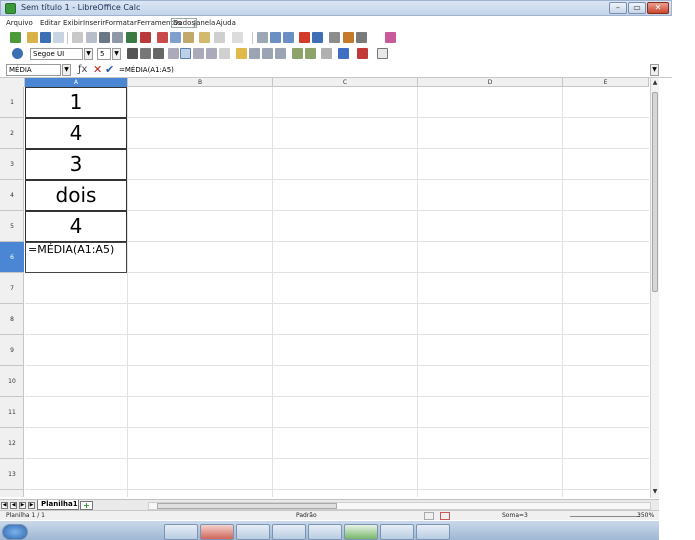 The image size is (695, 540). What do you see at coordinates (104, 54) in the screenshot?
I see `font-size-field: 5` at bounding box center [104, 54].